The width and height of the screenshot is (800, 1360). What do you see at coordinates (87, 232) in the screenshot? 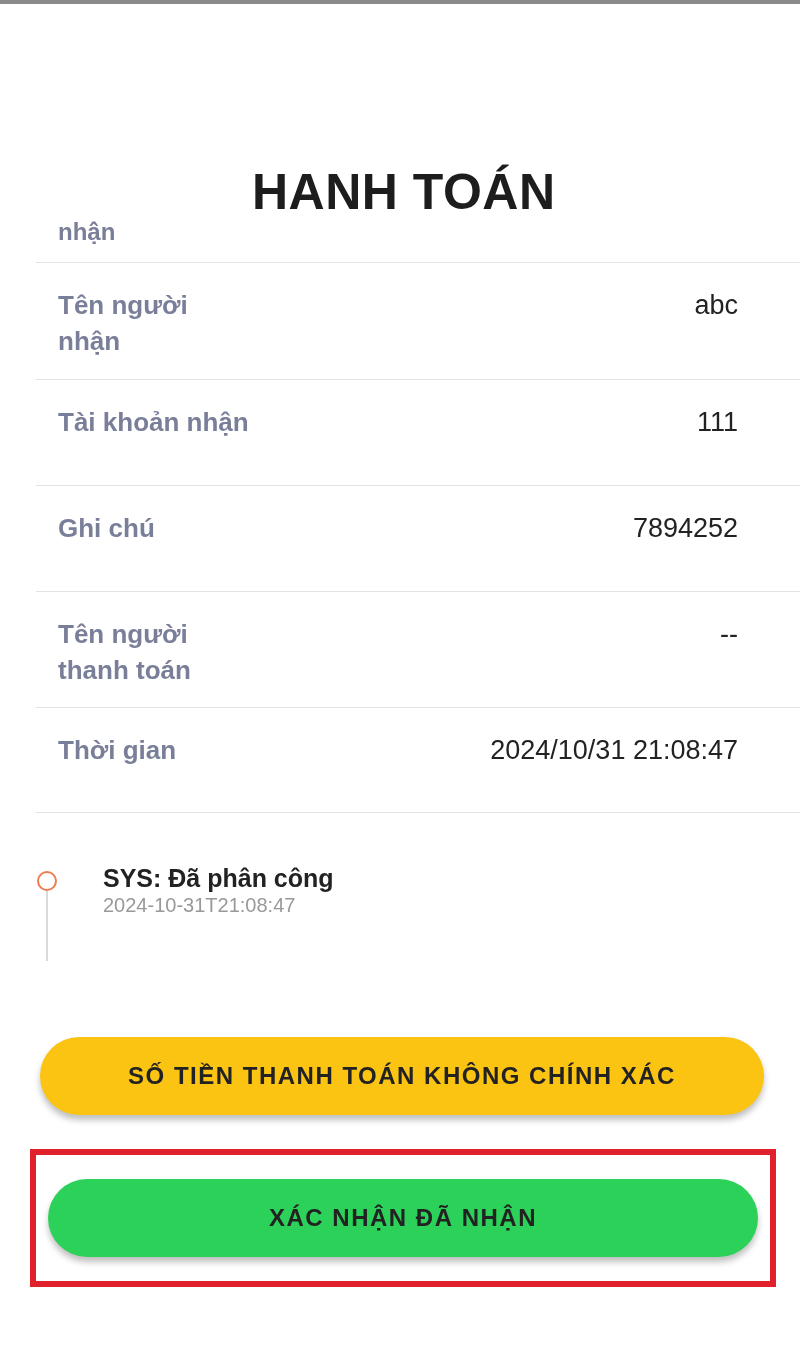
I see `field-label: nhận` at bounding box center [87, 232].